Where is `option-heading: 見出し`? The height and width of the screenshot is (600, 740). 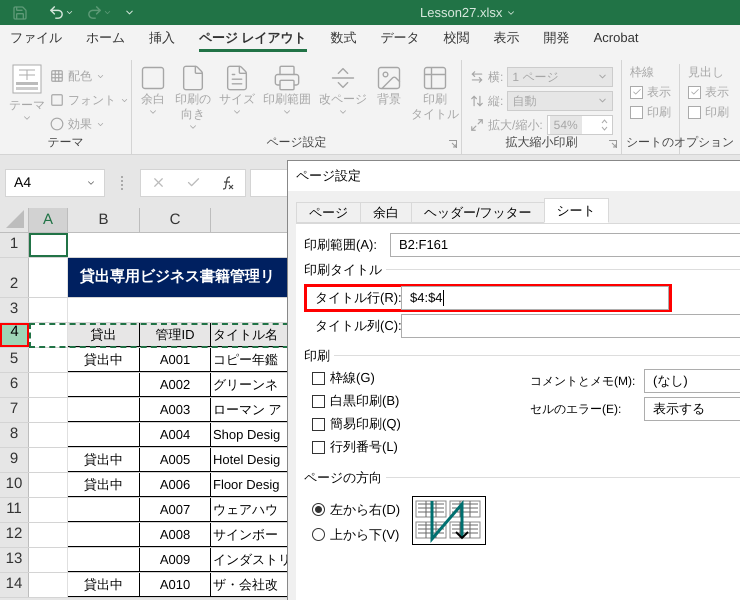
option-heading: 見出し is located at coordinates (706, 72).